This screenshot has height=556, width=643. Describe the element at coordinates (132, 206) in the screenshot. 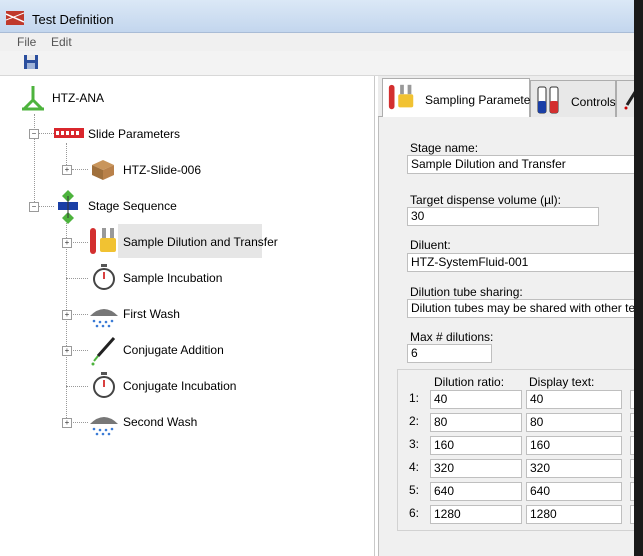

I see `tree-node-stage-sequence: Stage Sequence` at that location.